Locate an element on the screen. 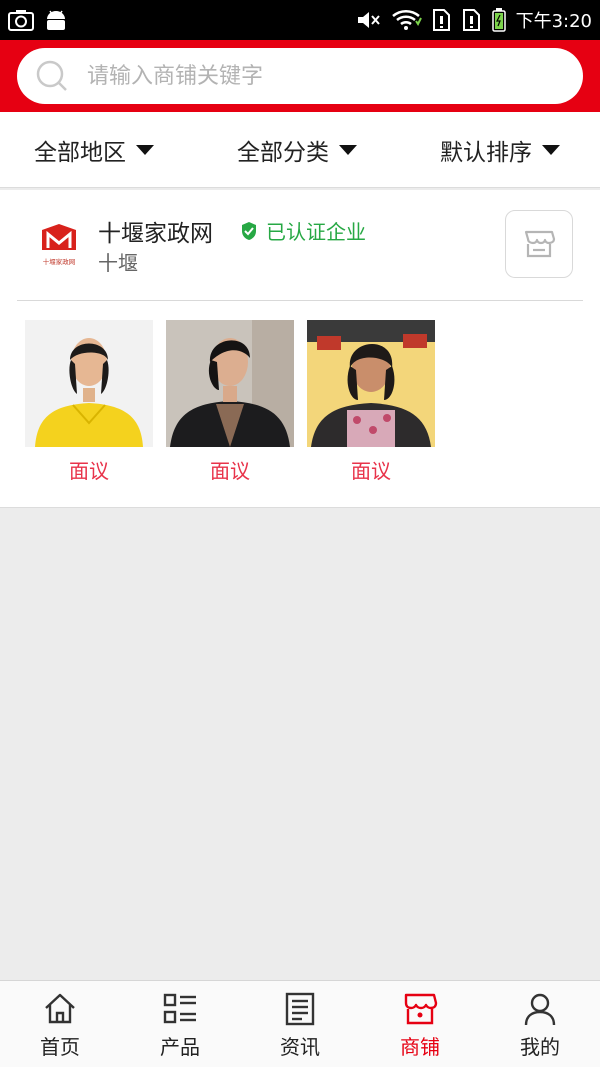 This screenshot has height=1067, width=600. shop-header: 十堰家政网 十堰家政网 已认证企业 十堰 is located at coordinates (300, 245).